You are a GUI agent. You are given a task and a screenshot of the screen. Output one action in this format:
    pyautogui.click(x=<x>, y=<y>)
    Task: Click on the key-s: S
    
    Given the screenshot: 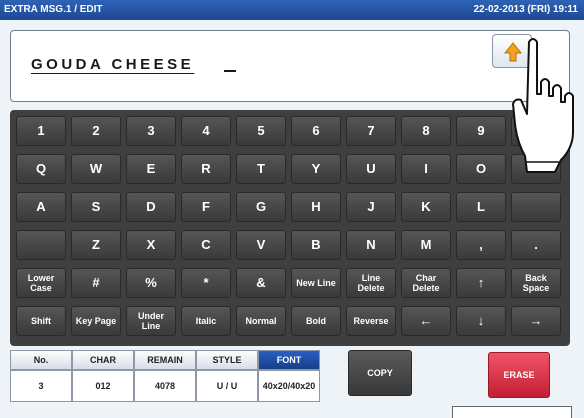 What is the action you would take?
    pyautogui.click(x=96, y=207)
    